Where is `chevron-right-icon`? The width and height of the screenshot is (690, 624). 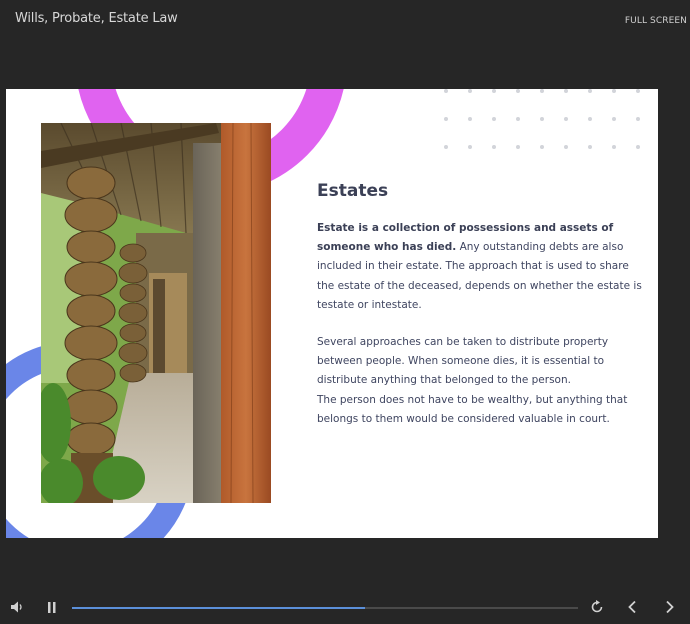
chevron-right-icon is located at coordinates (670, 607).